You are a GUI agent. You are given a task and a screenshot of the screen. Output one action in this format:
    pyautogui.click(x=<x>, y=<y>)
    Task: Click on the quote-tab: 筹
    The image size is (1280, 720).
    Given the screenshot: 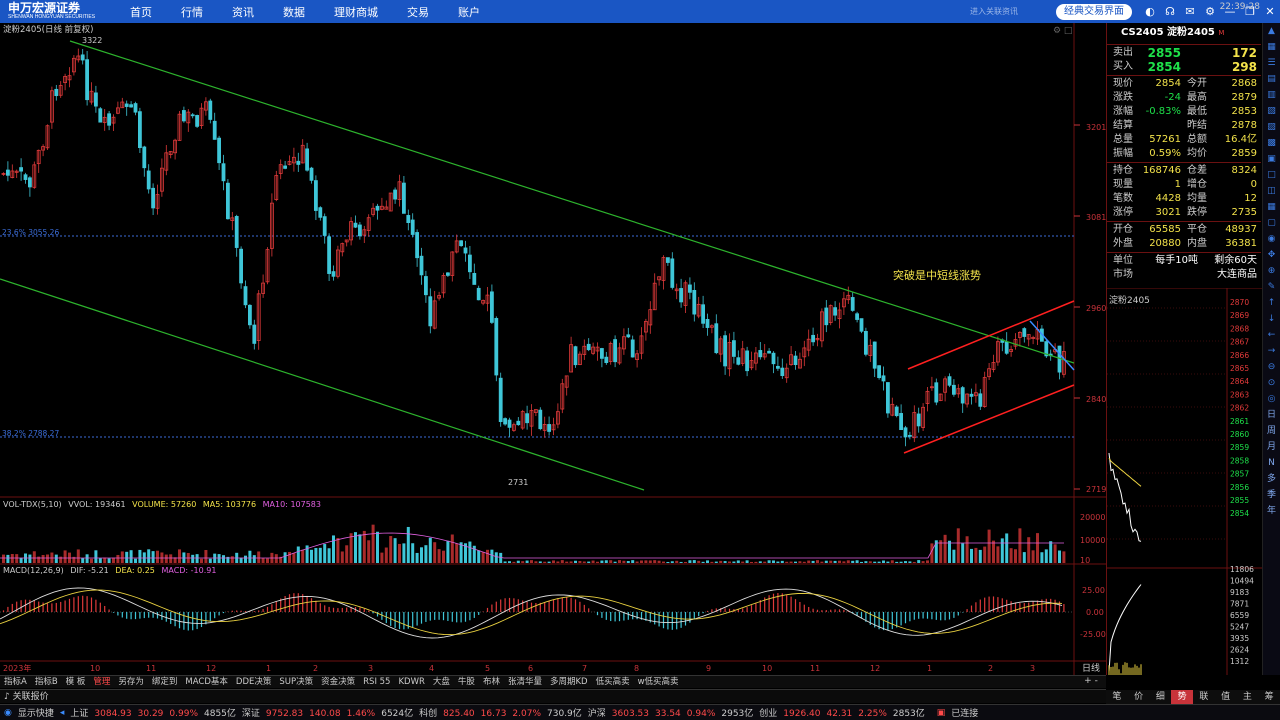 What is the action you would take?
    pyautogui.click(x=1269, y=697)
    